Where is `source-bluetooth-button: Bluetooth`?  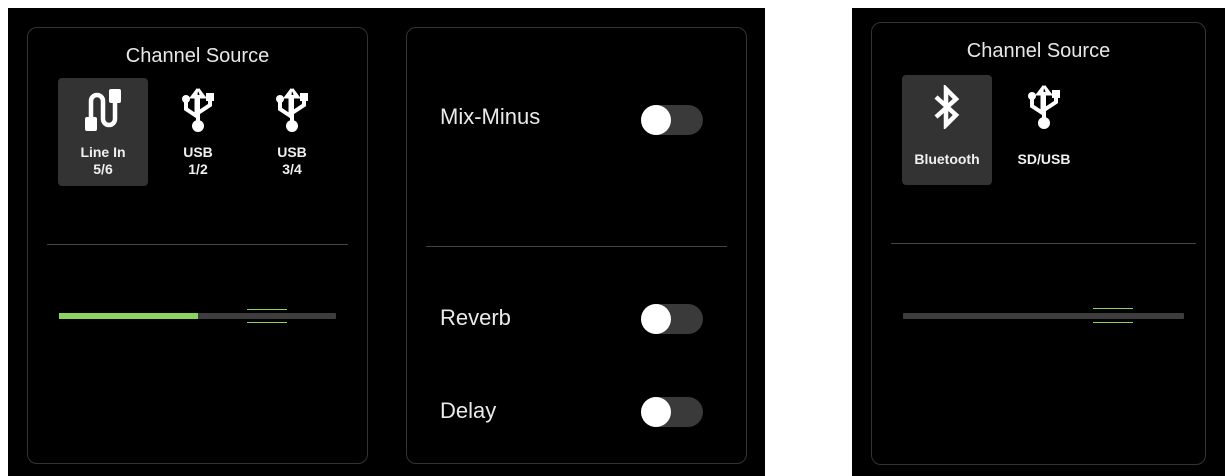
source-bluetooth-button: Bluetooth is located at coordinates (947, 130).